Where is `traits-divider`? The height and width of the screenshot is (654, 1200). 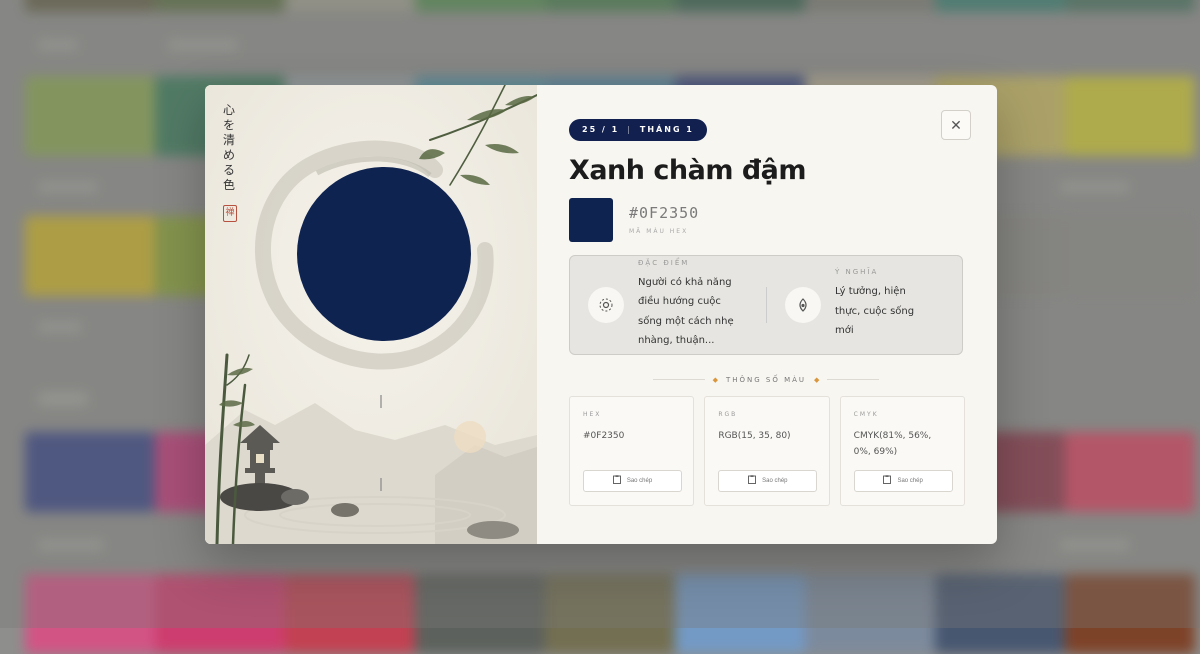 traits-divider is located at coordinates (766, 304).